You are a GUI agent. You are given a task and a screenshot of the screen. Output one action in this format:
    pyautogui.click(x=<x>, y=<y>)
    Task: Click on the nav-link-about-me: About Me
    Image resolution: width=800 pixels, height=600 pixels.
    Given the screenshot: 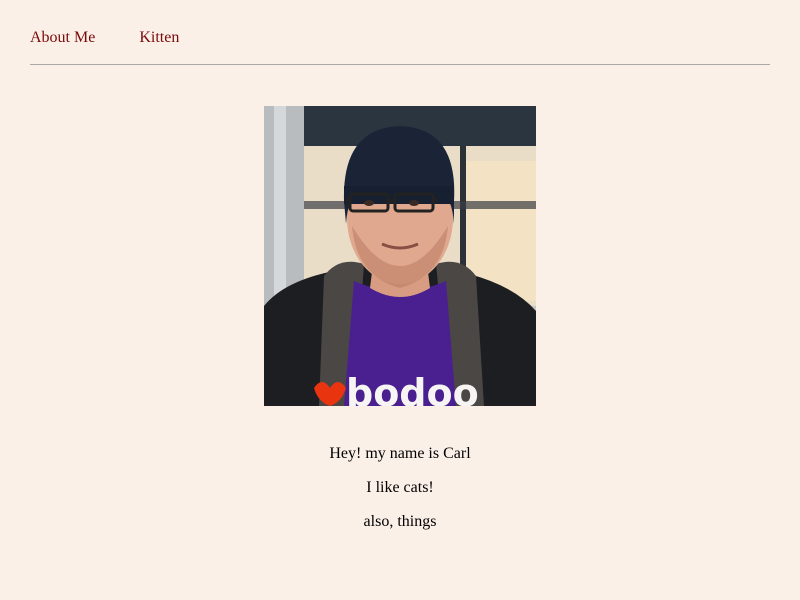 What is the action you would take?
    pyautogui.click(x=62, y=38)
    